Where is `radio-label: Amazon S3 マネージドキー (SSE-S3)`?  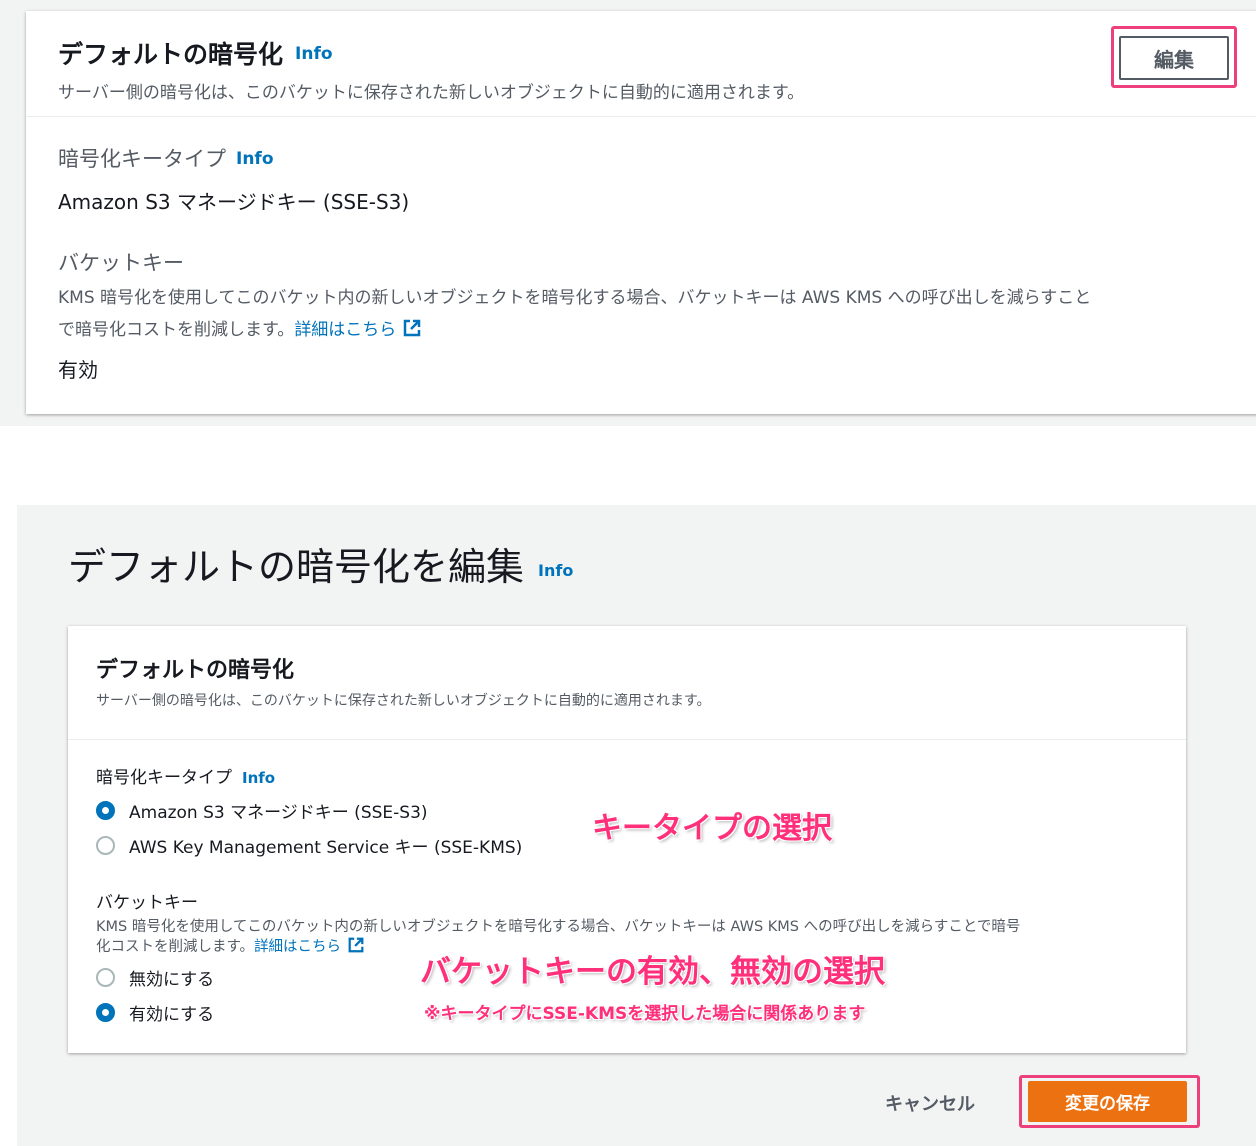 radio-label: Amazon S3 マネージドキー (SSE-S3) is located at coordinates (278, 813).